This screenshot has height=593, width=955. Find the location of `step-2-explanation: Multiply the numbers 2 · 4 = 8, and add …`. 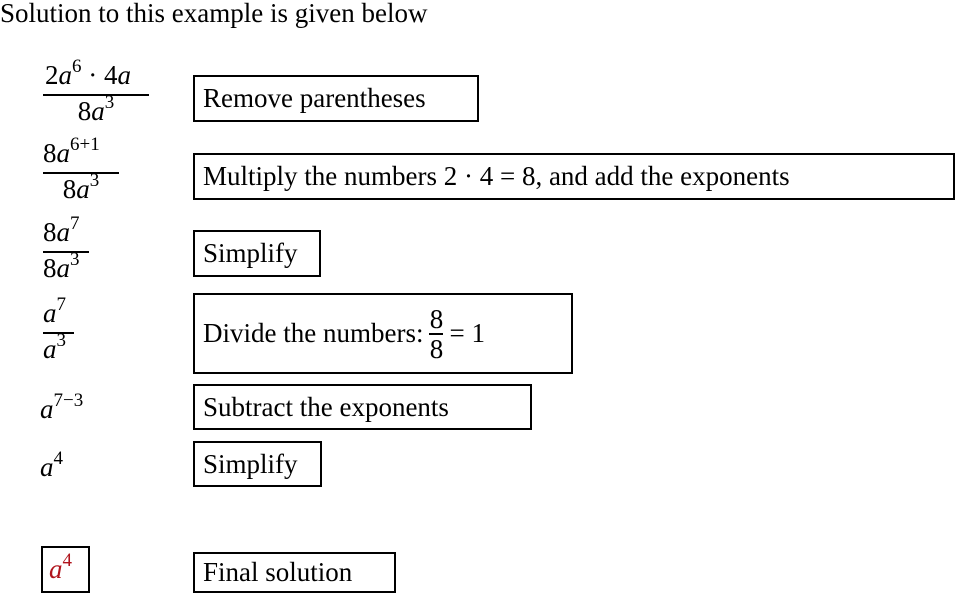

step-2-explanation: Multiply the numbers 2 · 4 = 8, and add … is located at coordinates (574, 176).